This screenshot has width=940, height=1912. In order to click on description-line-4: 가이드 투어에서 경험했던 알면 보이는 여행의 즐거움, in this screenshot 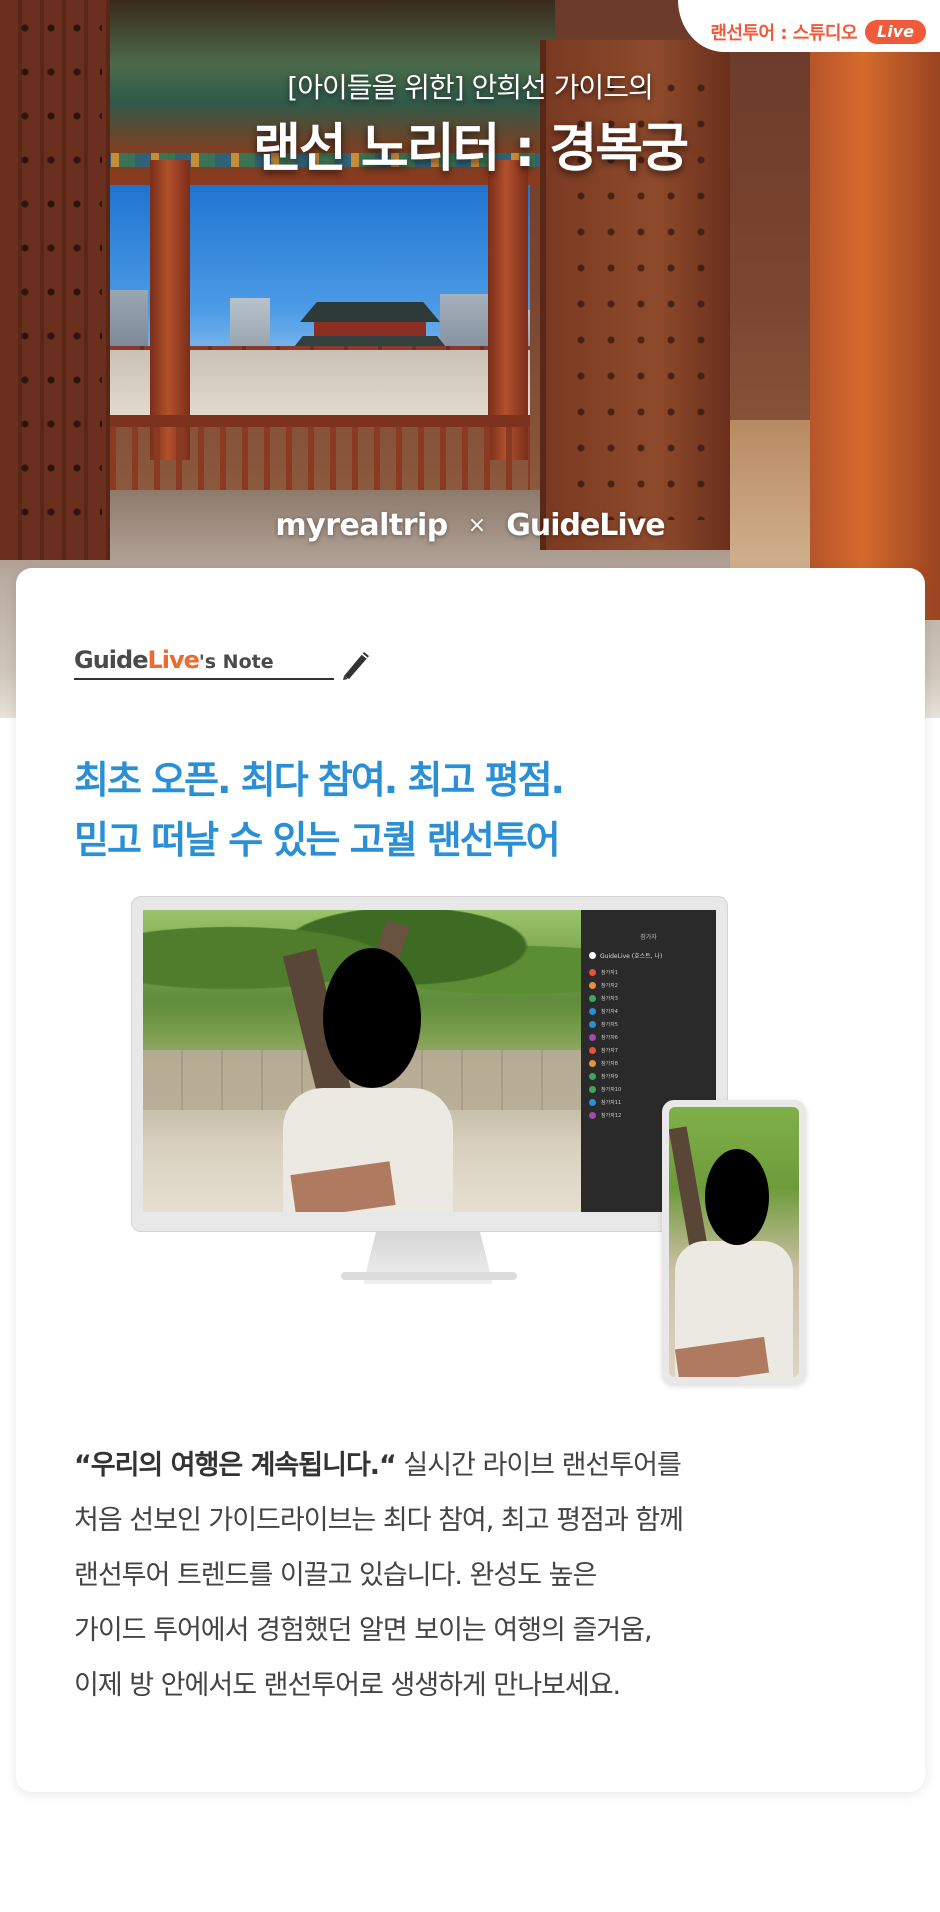, I will do `click(363, 1630)`.